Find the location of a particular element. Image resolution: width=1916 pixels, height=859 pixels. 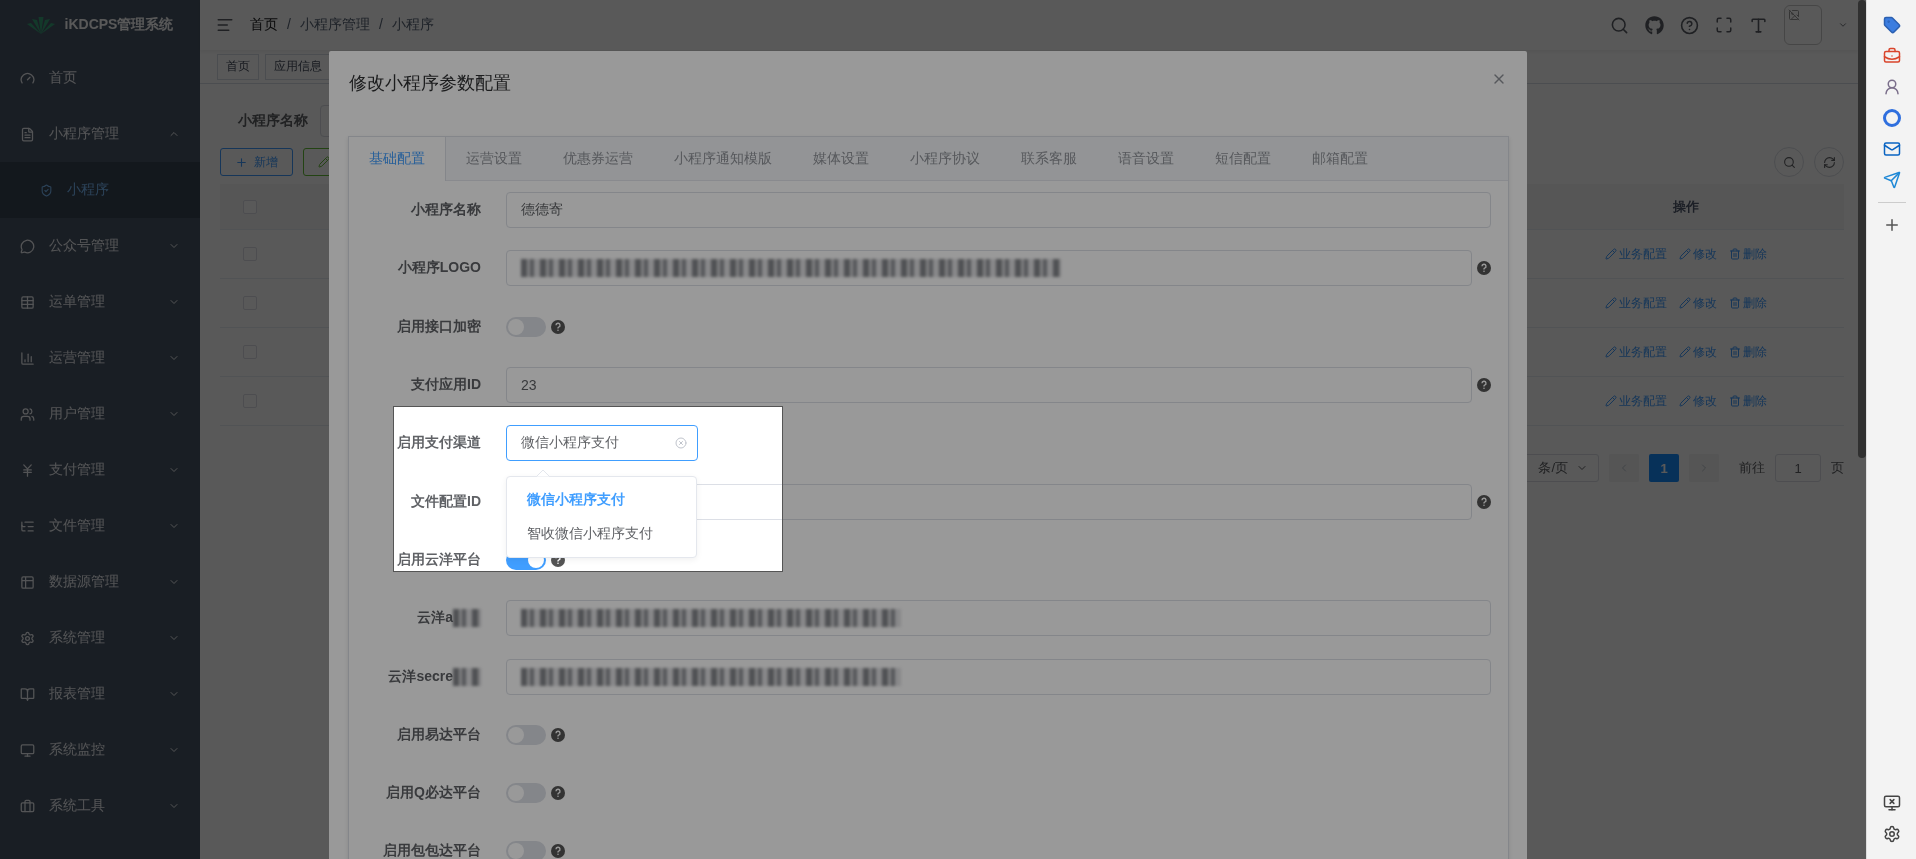

refresh-button is located at coordinates (1829, 162).